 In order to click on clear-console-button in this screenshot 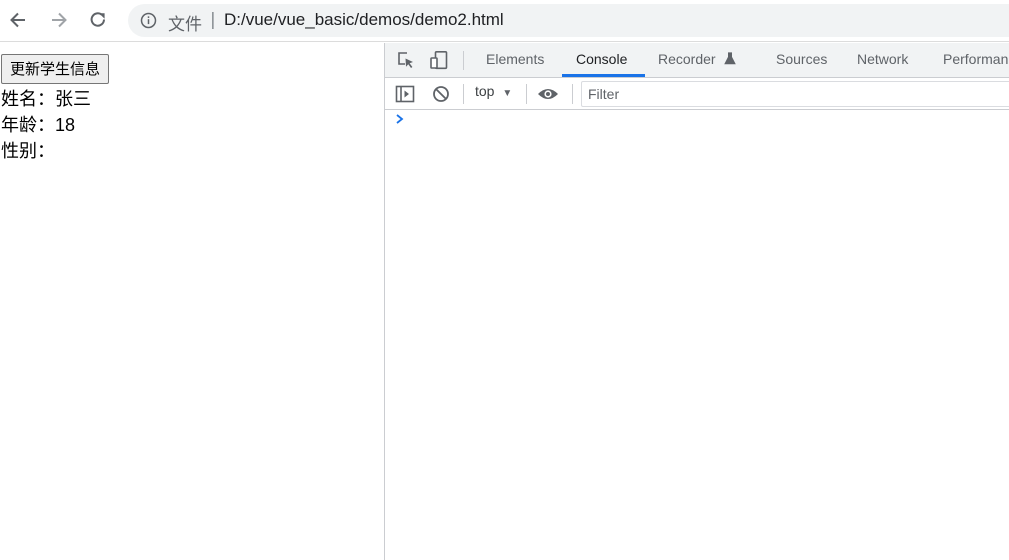, I will do `click(441, 94)`.